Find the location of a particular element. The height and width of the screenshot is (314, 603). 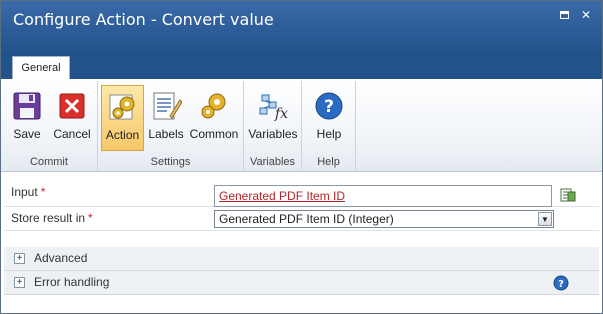

tab-general: General is located at coordinates (41, 67).